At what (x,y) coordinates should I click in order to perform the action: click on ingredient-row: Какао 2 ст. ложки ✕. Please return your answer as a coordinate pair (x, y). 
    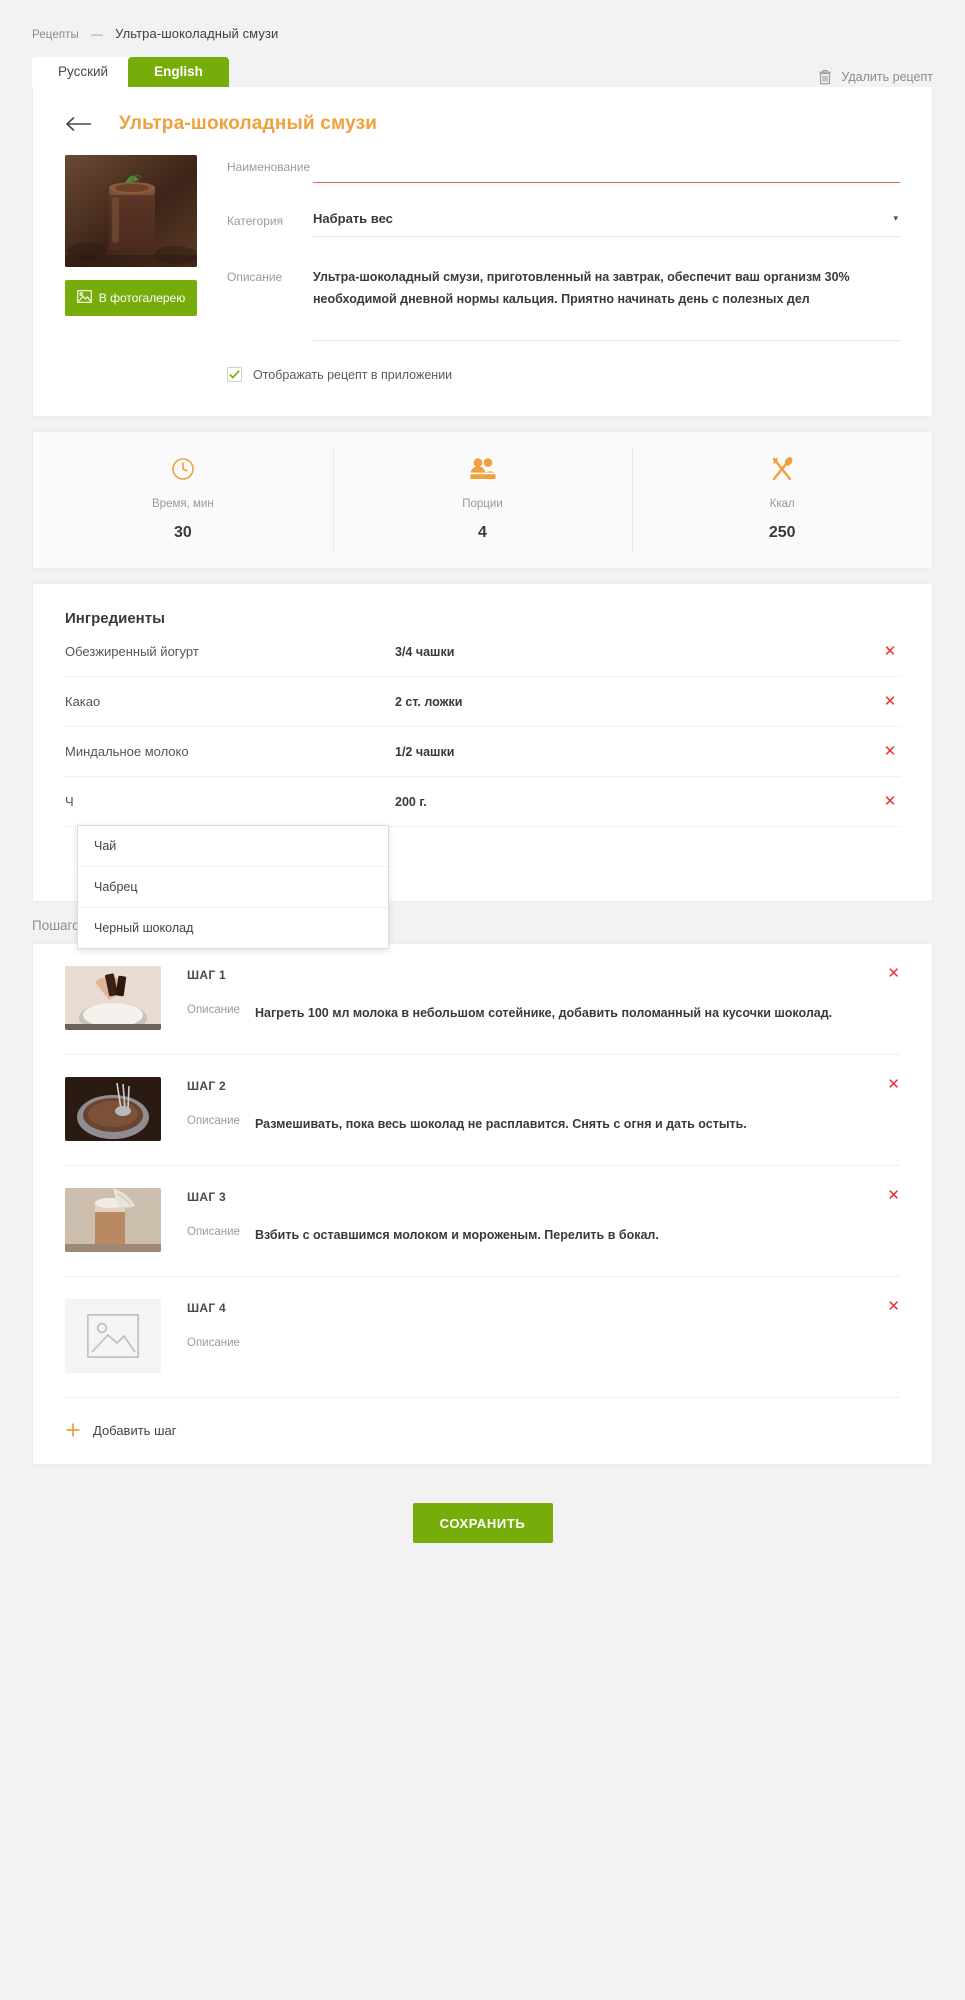
    Looking at the image, I should click on (482, 702).